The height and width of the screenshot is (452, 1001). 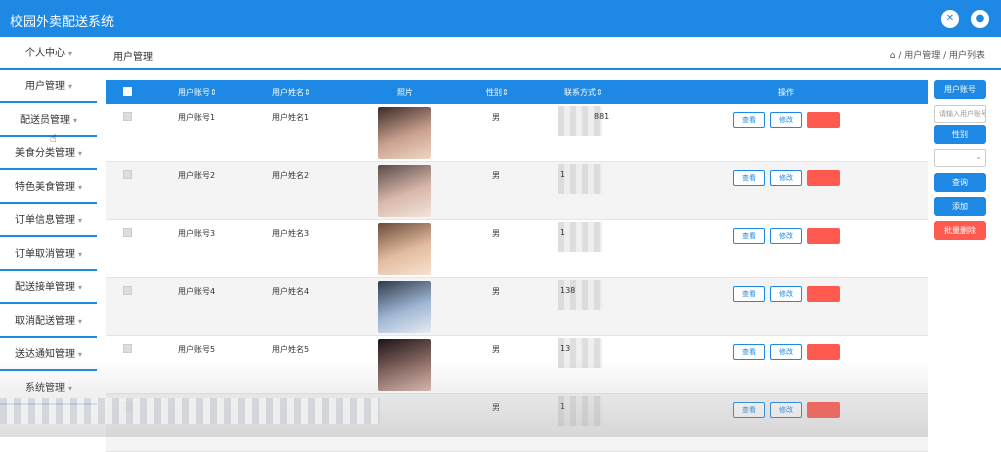 I want to click on expand-icon: ✕, so click(x=950, y=19).